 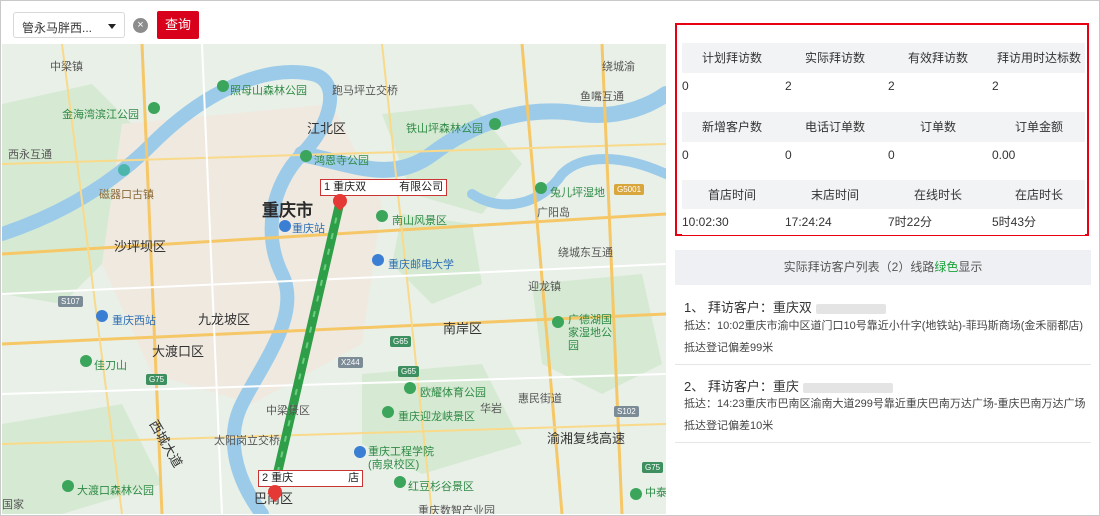 I want to click on visit-item-title-text: 1、 拜访客户：重庆双, so click(x=748, y=307).